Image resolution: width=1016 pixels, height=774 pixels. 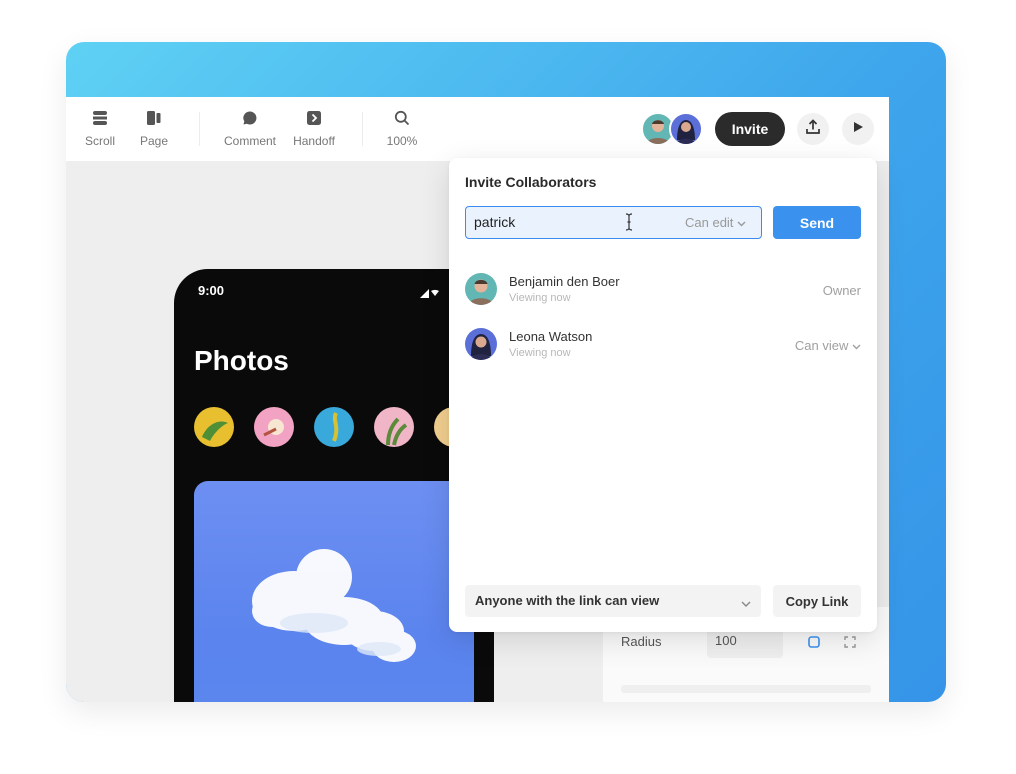 I want to click on zoom-icon, so click(x=402, y=118).